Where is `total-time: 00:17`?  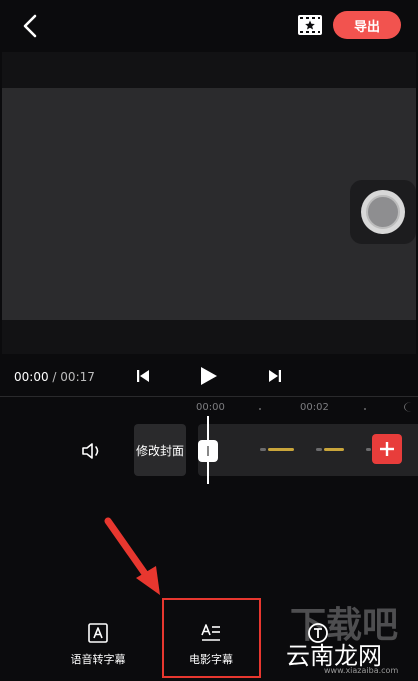 total-time: 00:17 is located at coordinates (77, 377).